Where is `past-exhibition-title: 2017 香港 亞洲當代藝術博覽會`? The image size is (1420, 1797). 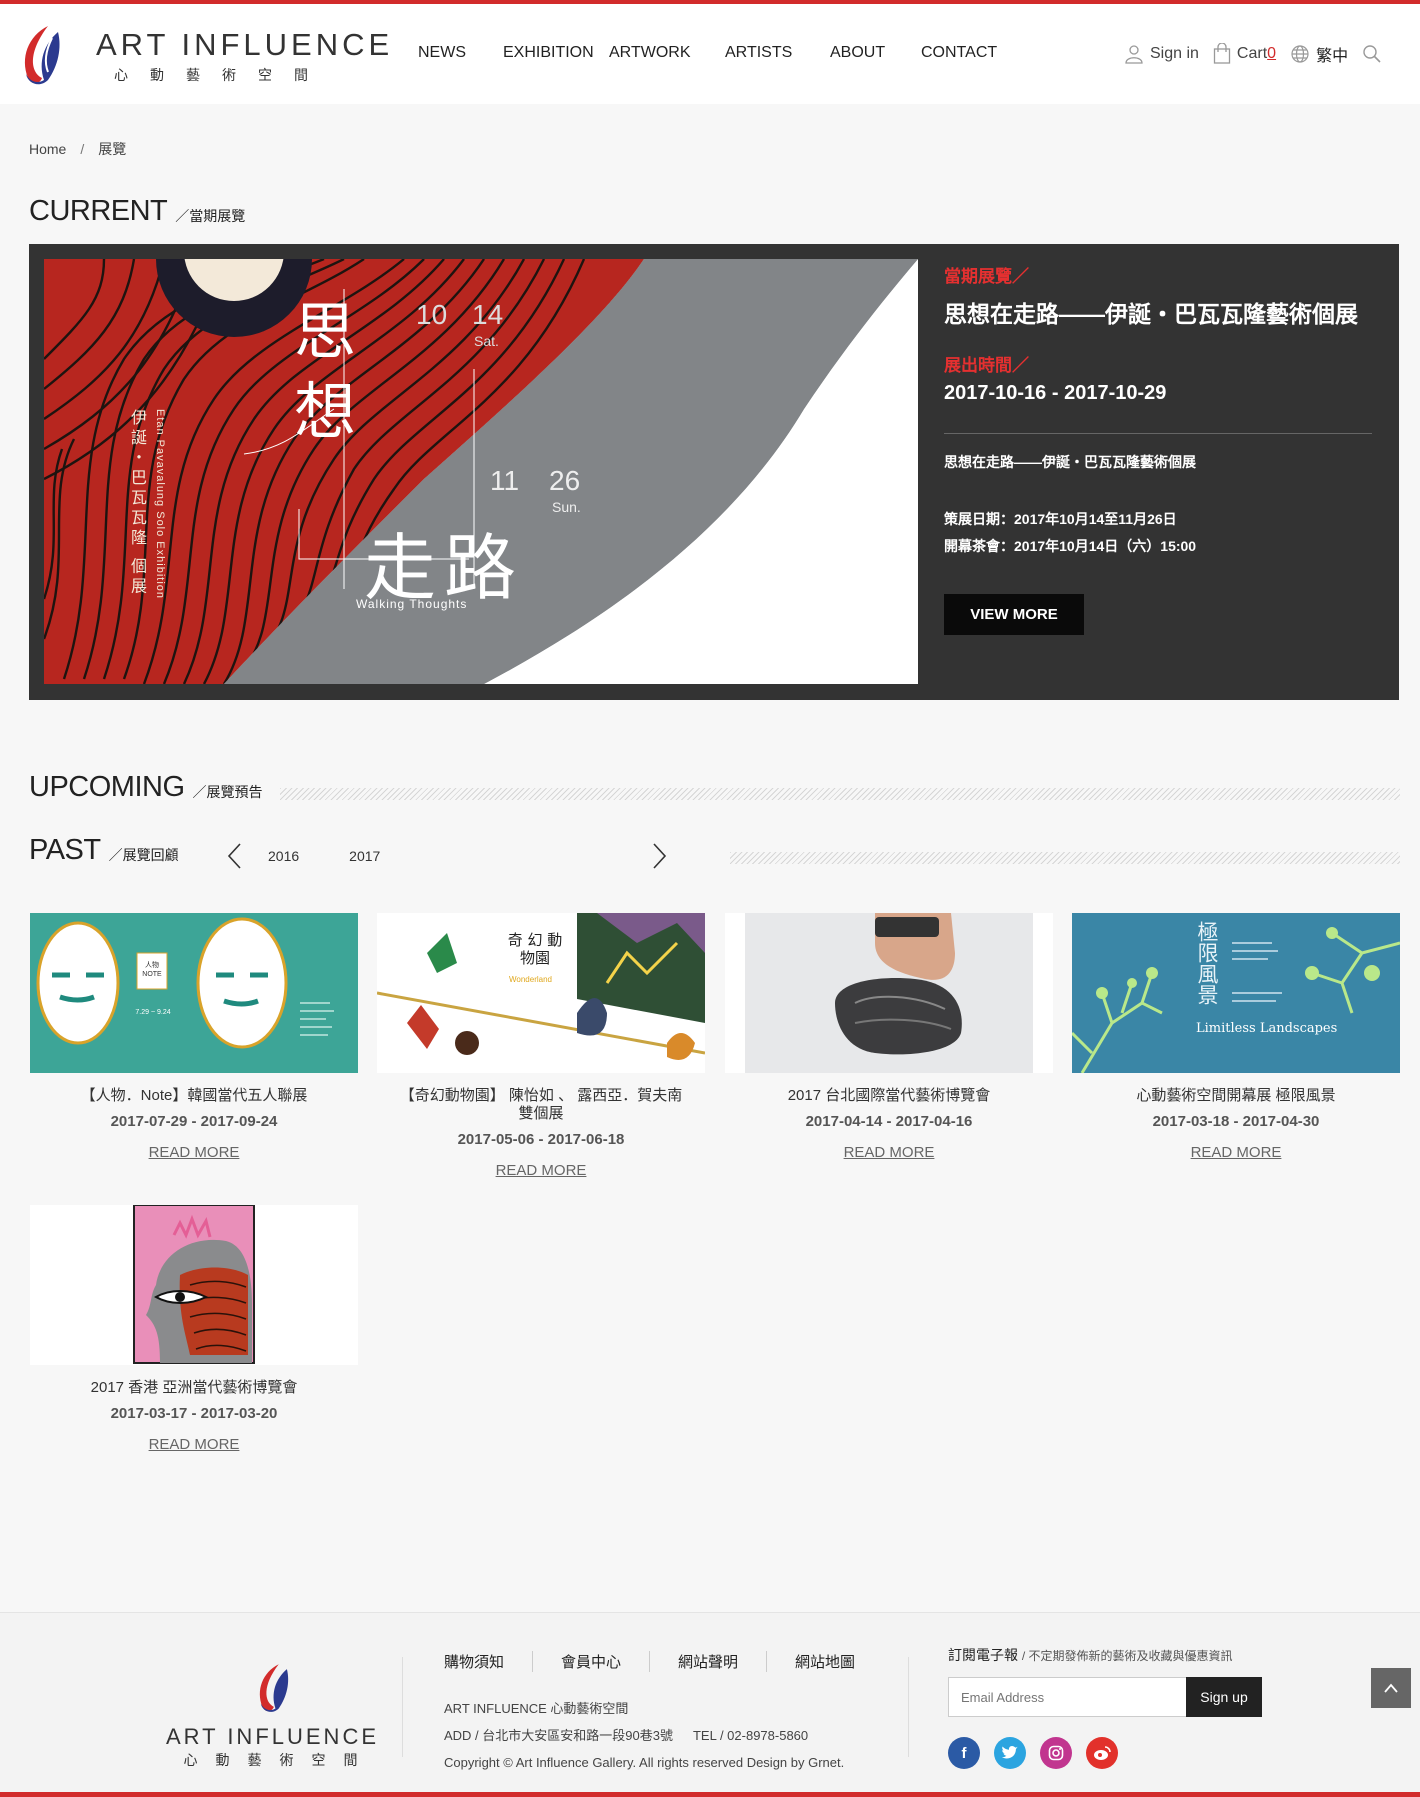 past-exhibition-title: 2017 香港 亞洲當代藝術博覽會 is located at coordinates (194, 1387).